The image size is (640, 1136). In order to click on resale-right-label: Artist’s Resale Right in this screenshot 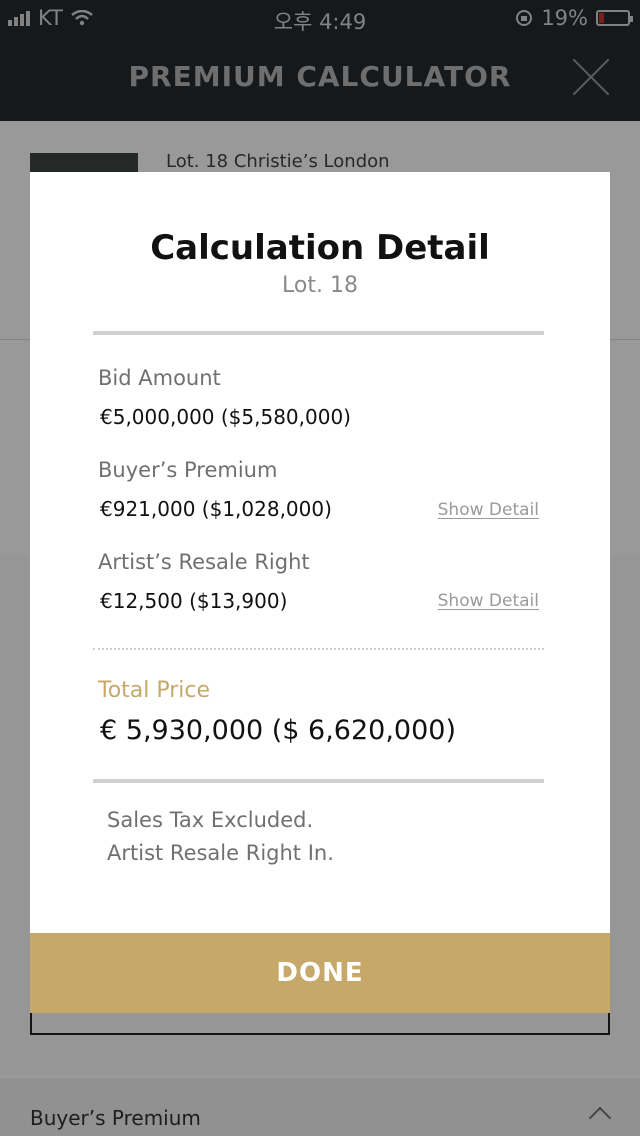, I will do `click(204, 562)`.